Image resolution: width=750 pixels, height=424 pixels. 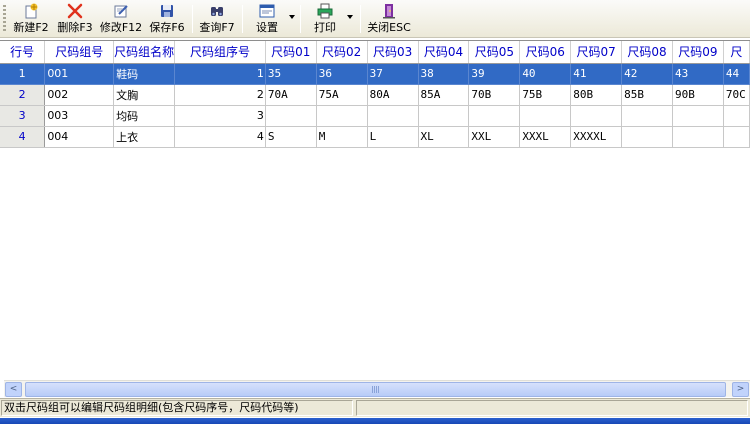 I want to click on size-group-name-cell: 鞋码, so click(x=144, y=74).